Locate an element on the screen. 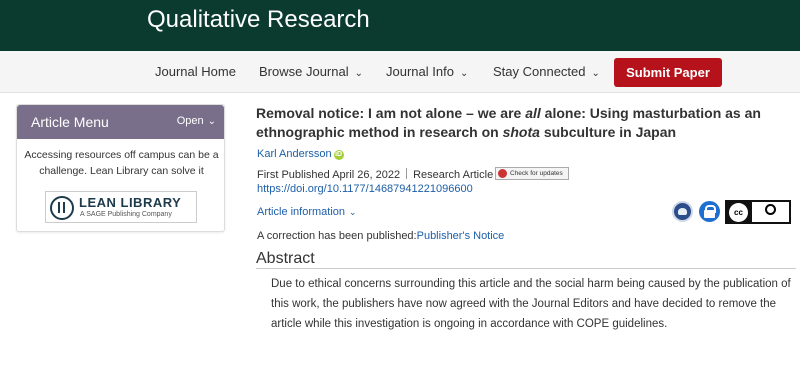  abstract-heading: Abstract is located at coordinates (285, 258).